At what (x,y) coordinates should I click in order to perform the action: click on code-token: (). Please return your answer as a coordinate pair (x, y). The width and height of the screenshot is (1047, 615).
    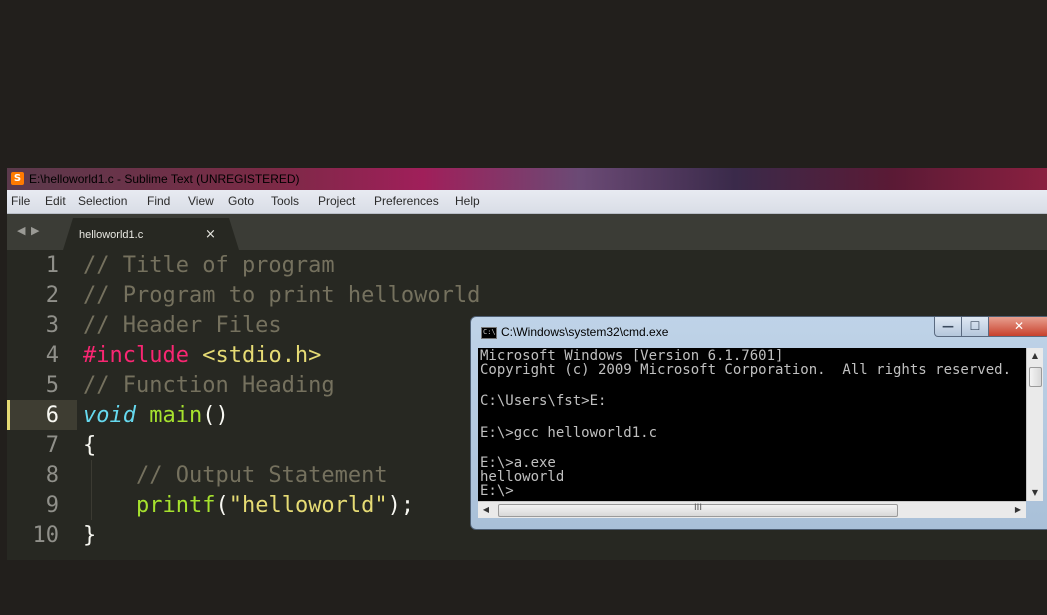
    Looking at the image, I should click on (215, 415).